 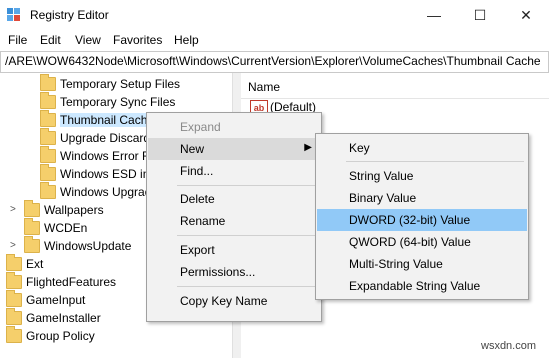 What do you see at coordinates (105, 156) in the screenshot?
I see `tree-item-label: Windows Error R` at bounding box center [105, 156].